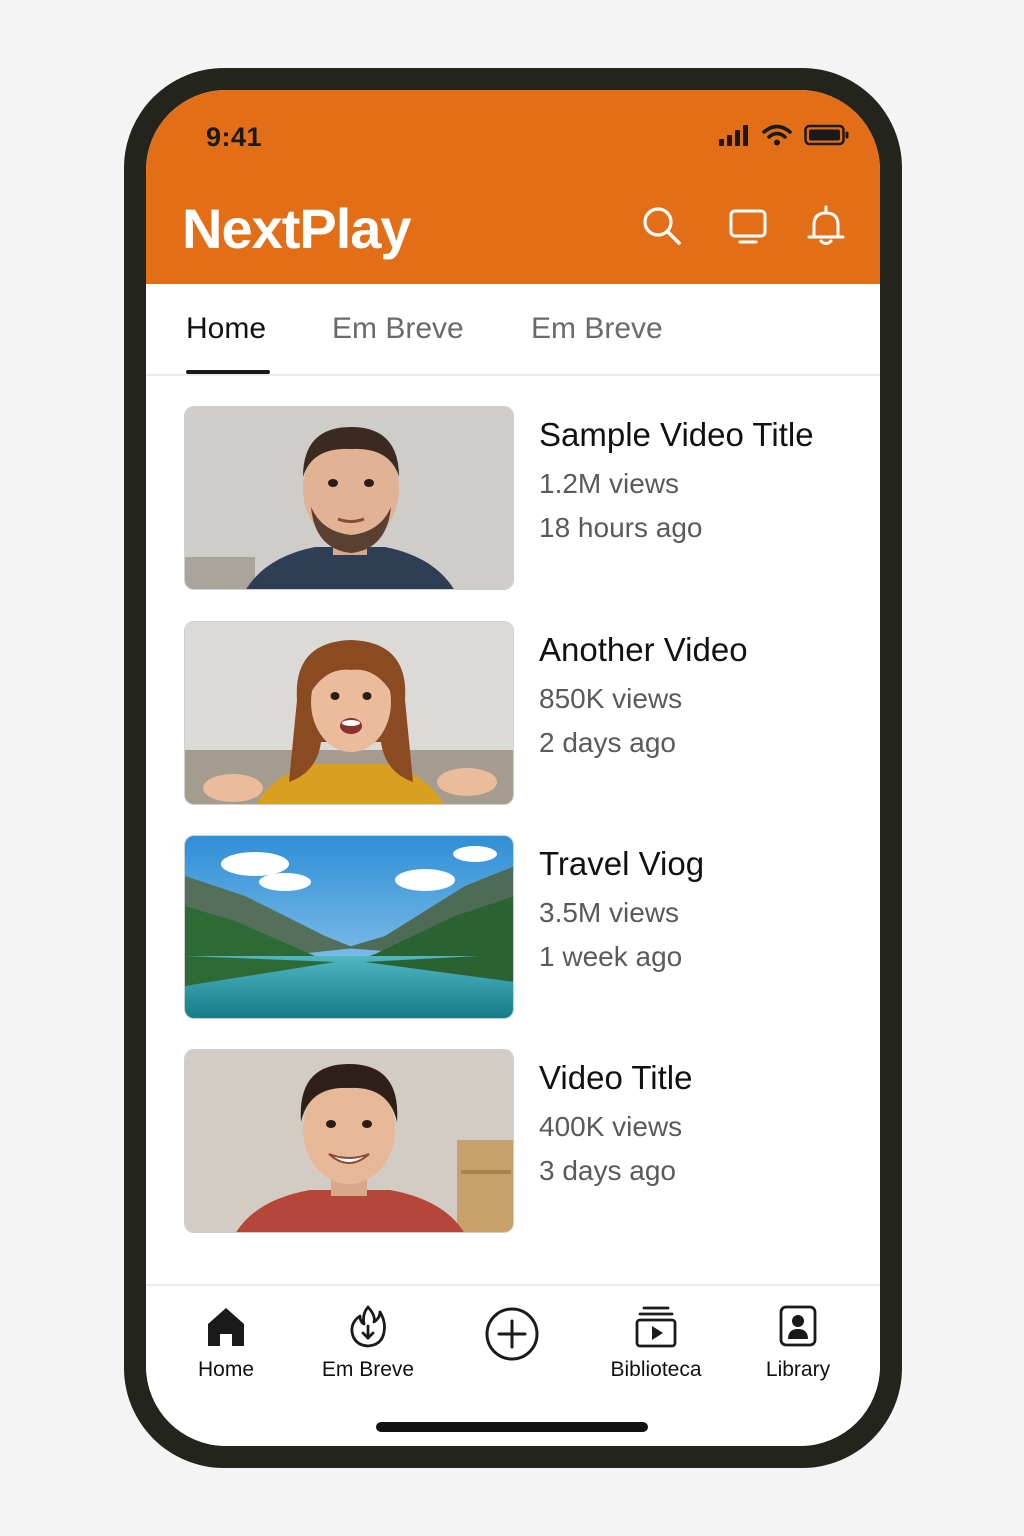 This screenshot has height=1536, width=1024. Describe the element at coordinates (798, 1326) in the screenshot. I see `account-box-icon` at that location.